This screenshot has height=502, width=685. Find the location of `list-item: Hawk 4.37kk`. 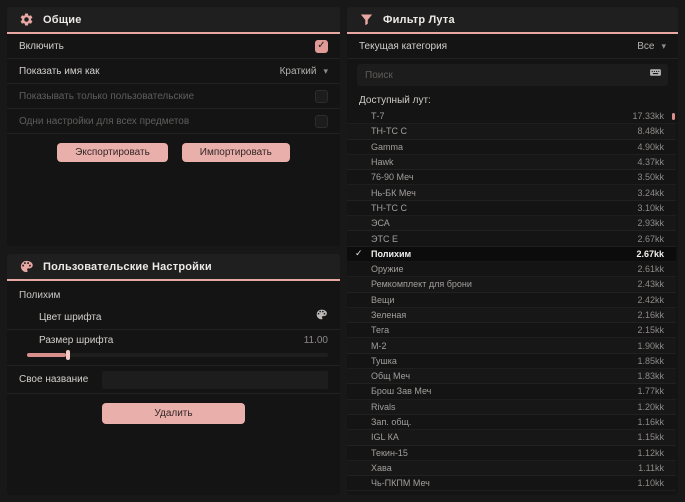

list-item: Hawk 4.37kk is located at coordinates (511, 163).